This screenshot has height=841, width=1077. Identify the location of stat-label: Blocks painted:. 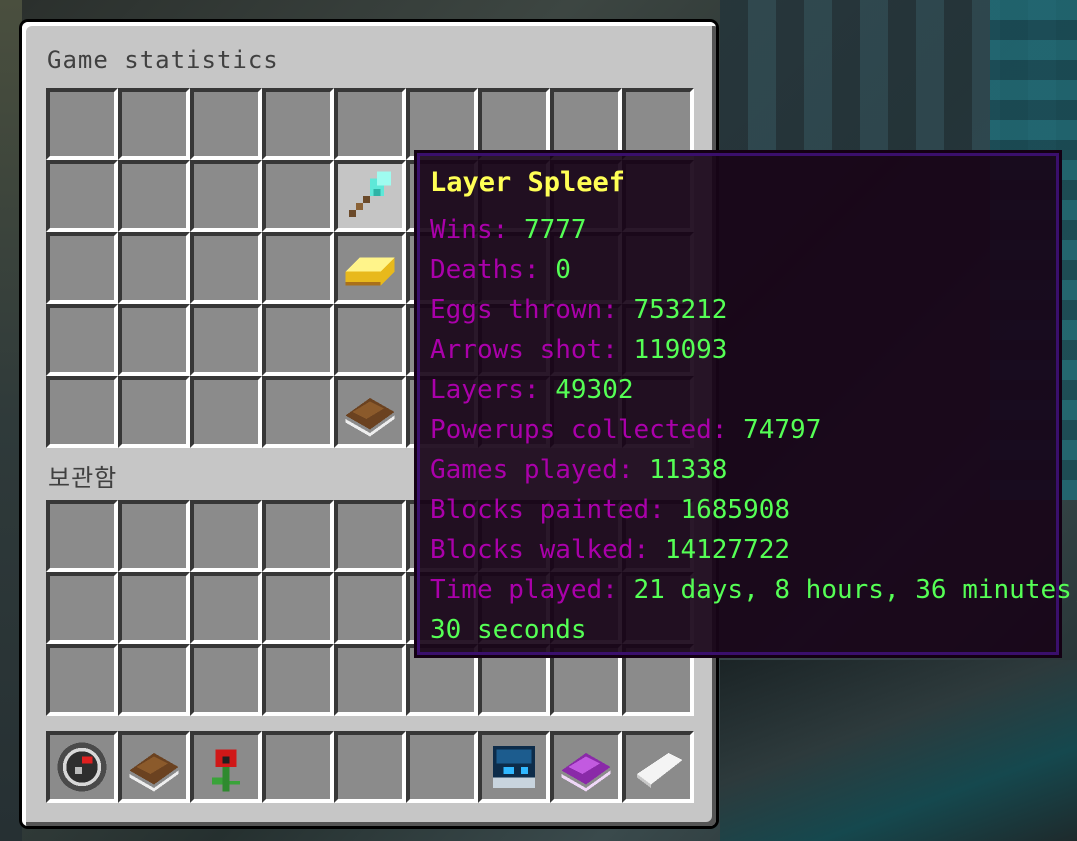
(547, 510).